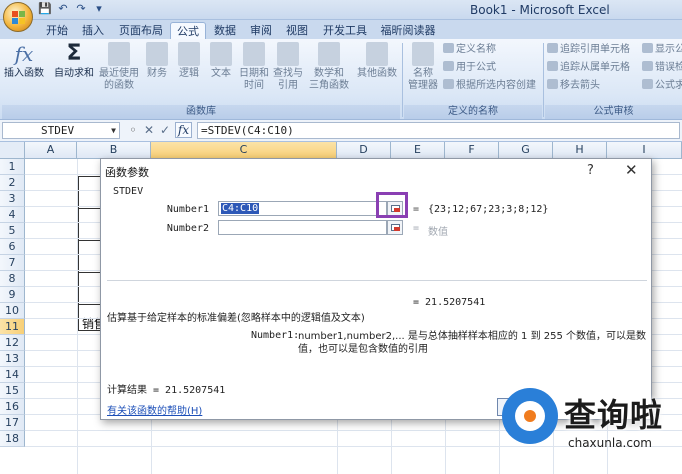 The height and width of the screenshot is (474, 682). What do you see at coordinates (489, 85) in the screenshot?
I see `create-from-selection-button: 根据所选内容创建` at bounding box center [489, 85].